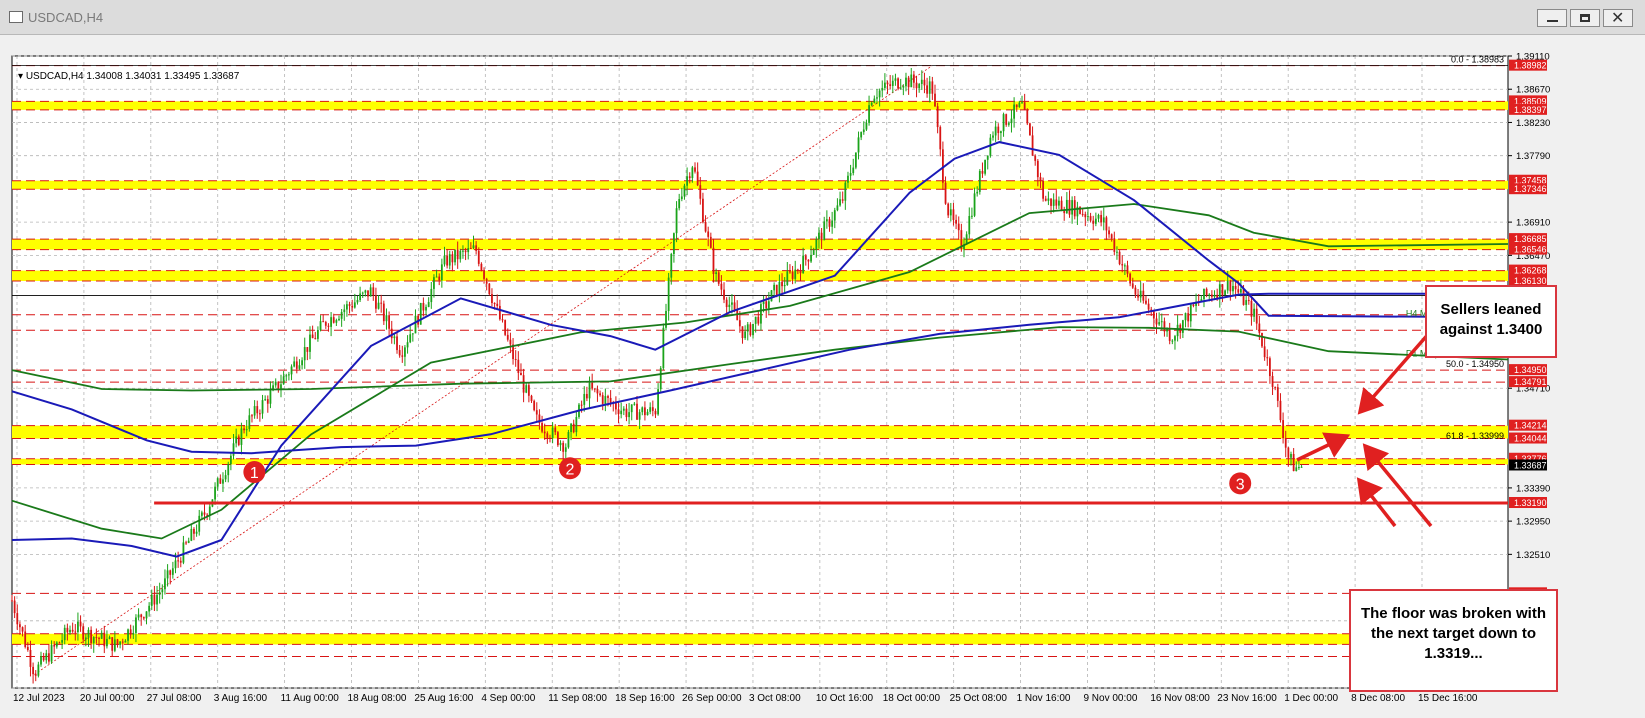 This screenshot has height=718, width=1645. What do you see at coordinates (1110, 698) in the screenshot?
I see `x-tick-label: 9 Nov 00:00` at bounding box center [1110, 698].